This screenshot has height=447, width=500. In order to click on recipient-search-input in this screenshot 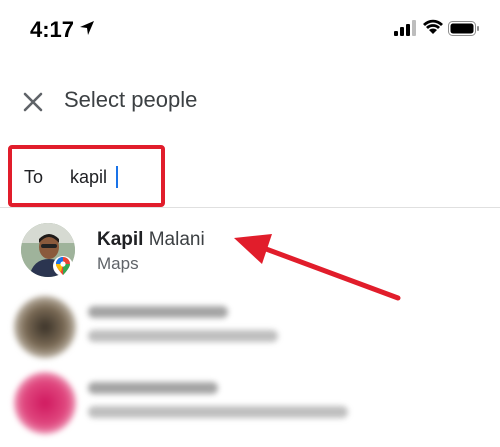, I will do `click(110, 177)`.